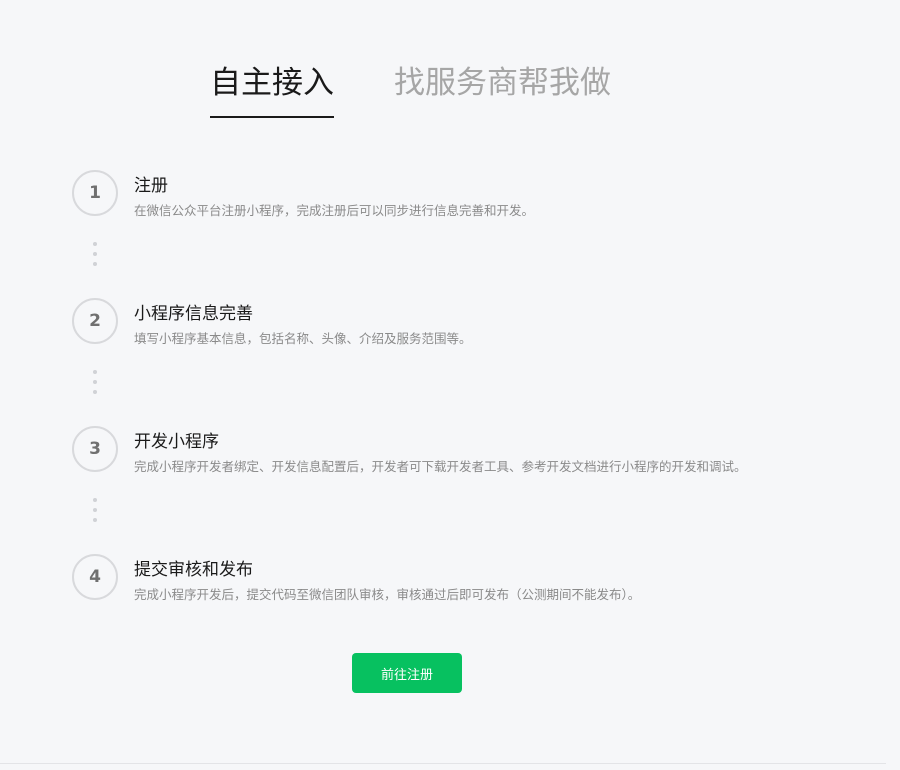 This screenshot has height=770, width=900. What do you see at coordinates (151, 186) in the screenshot?
I see `step-title: 注册` at bounding box center [151, 186].